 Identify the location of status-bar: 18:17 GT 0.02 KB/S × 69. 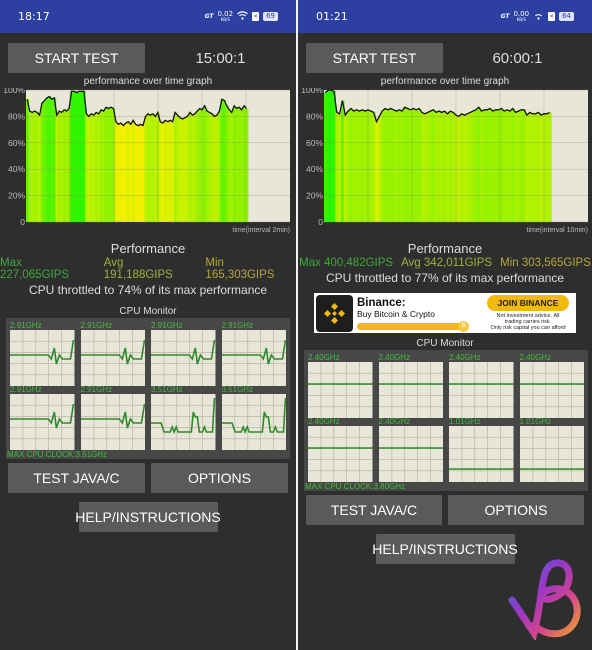
(148, 16).